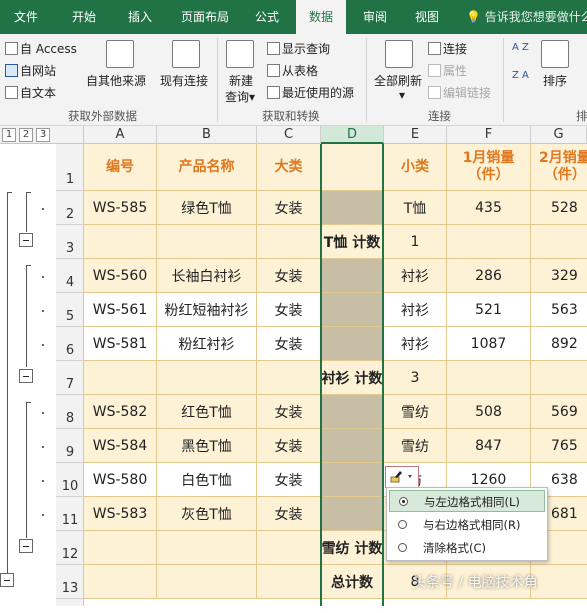 The image size is (587, 613). What do you see at coordinates (489, 344) in the screenshot?
I see `cell-jan-sales: 1087` at bounding box center [489, 344].